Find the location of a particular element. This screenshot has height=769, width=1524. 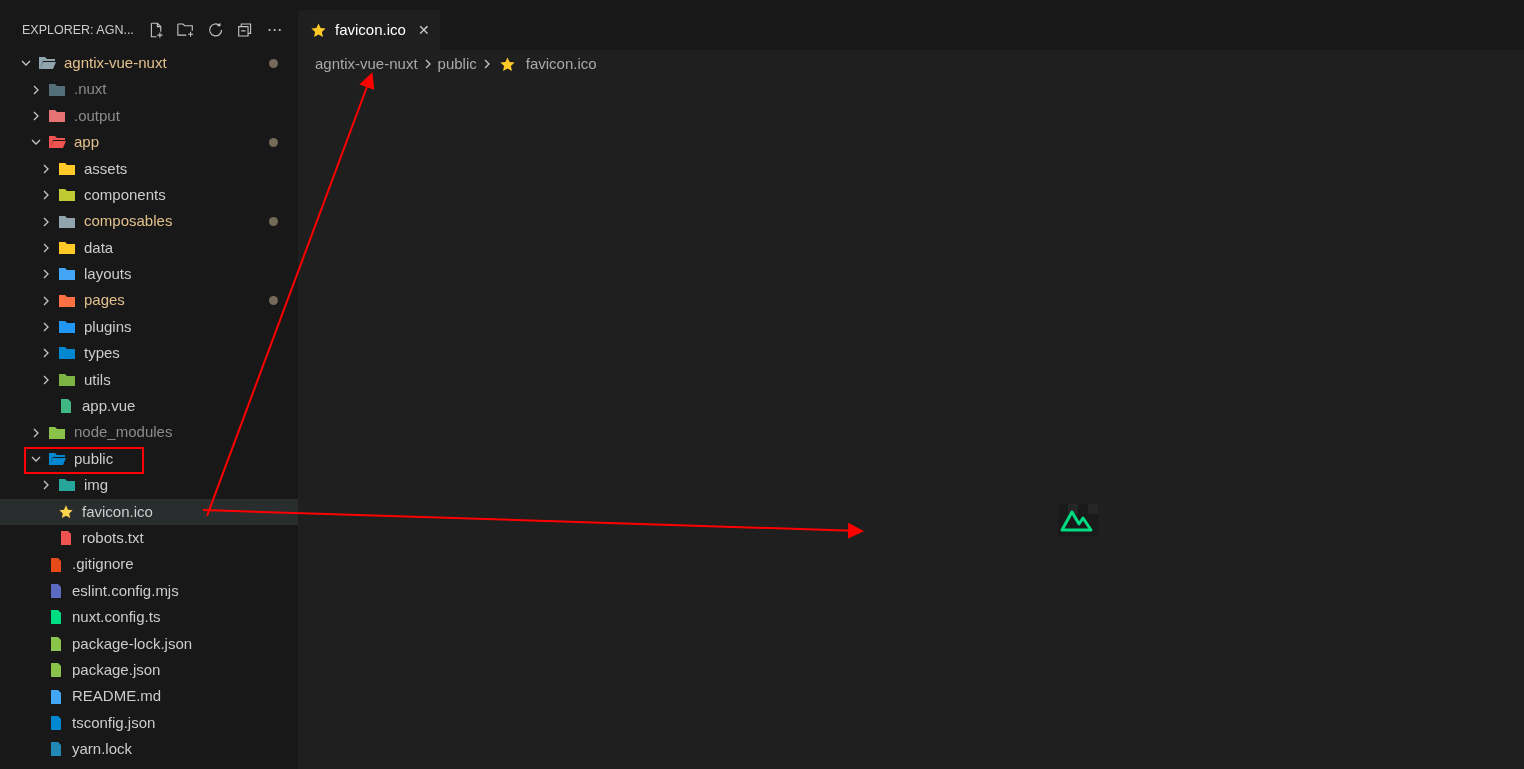

tree-item: eslint.config.mjs is located at coordinates (149, 591).